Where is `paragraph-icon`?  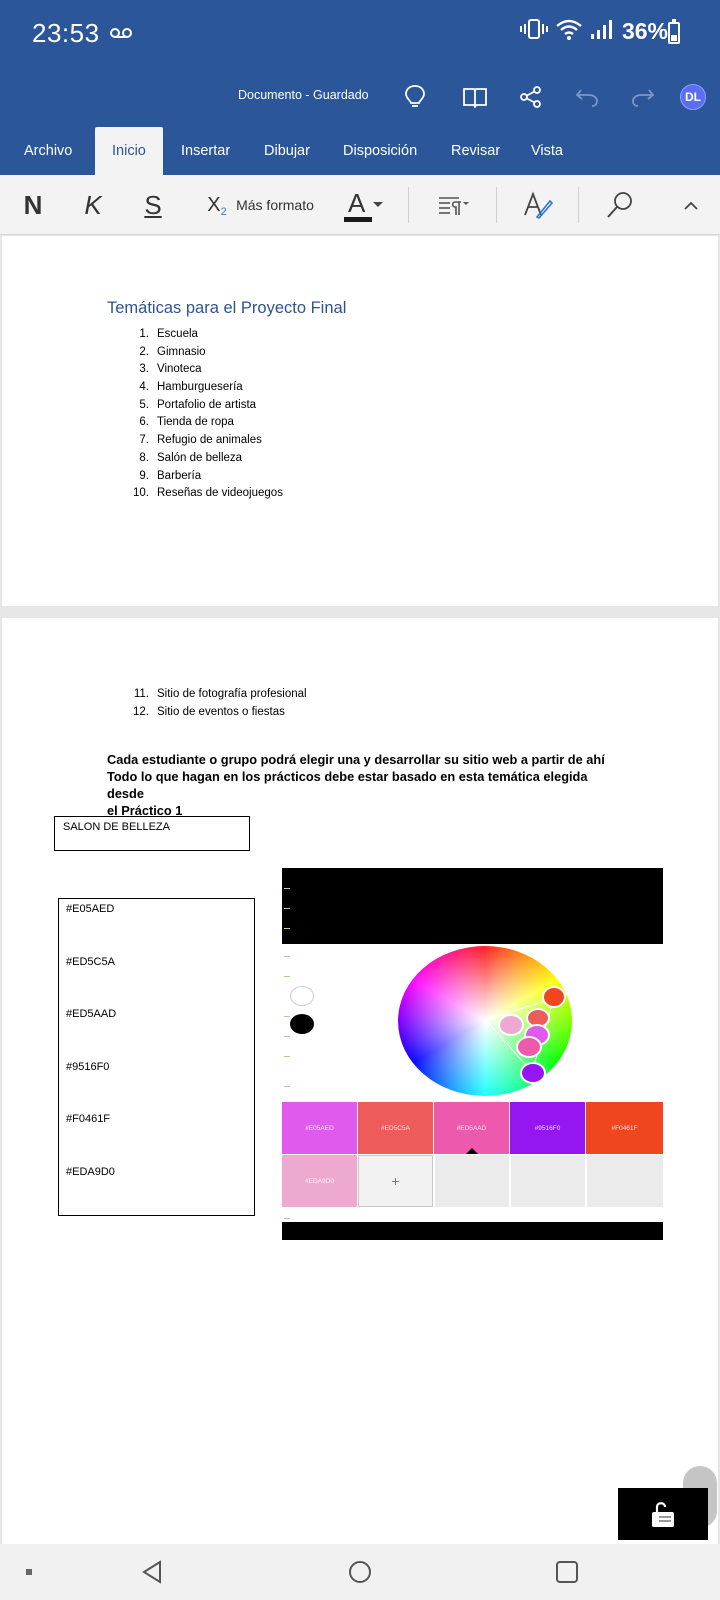
paragraph-icon is located at coordinates (454, 206).